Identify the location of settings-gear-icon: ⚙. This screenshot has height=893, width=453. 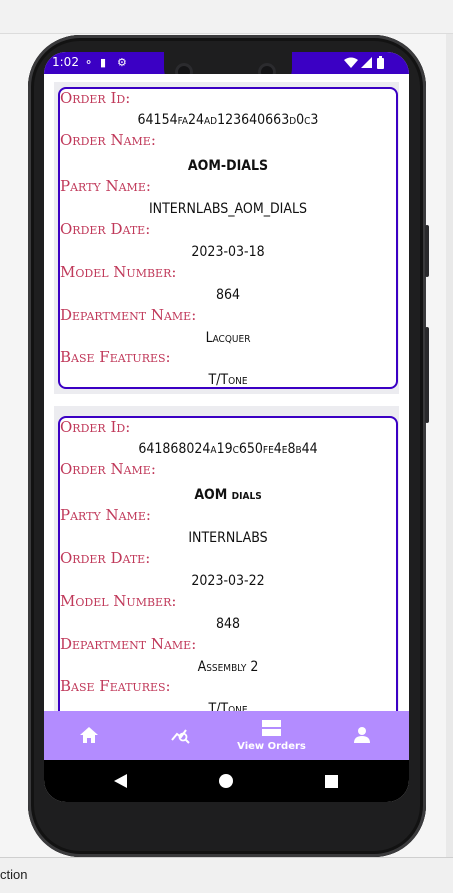
(122, 62).